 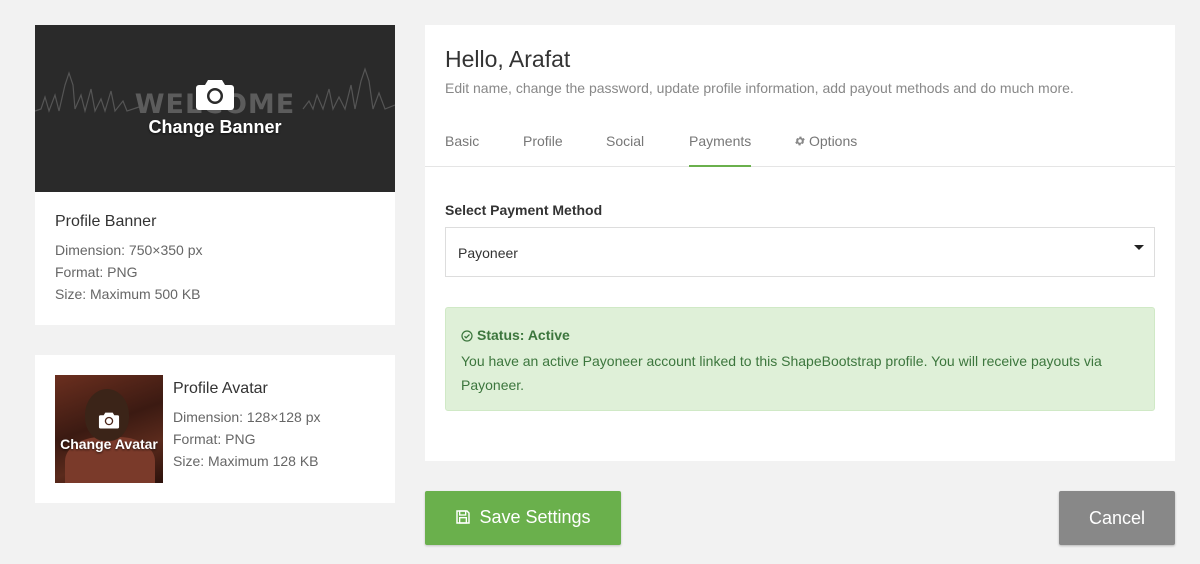 I want to click on save-settings-label: Save Settings, so click(x=535, y=516).